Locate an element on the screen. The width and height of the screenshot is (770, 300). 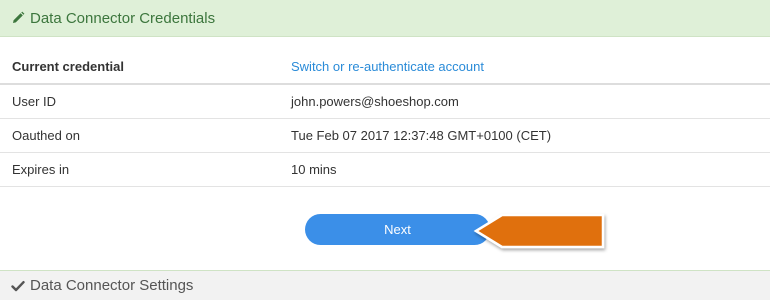
user-id-label: User ID is located at coordinates (34, 101).